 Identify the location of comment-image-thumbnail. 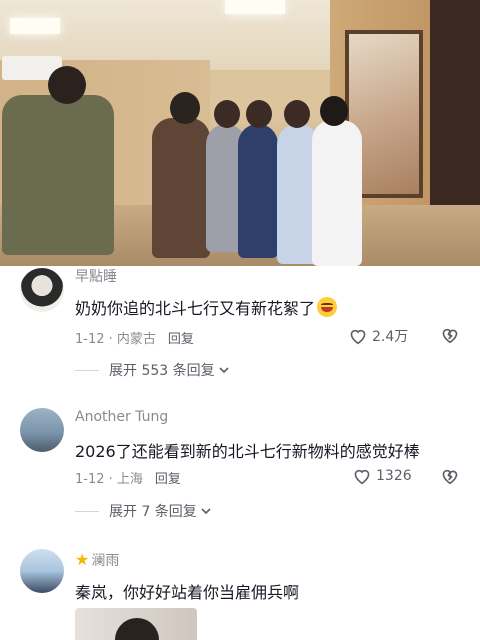
(136, 624).